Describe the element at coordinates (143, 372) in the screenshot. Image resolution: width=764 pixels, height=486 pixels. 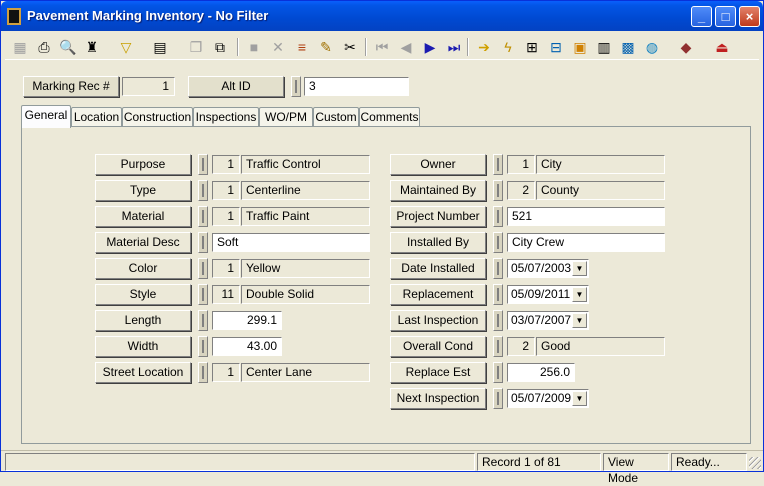
I see `street-location-button: Street Location` at that location.